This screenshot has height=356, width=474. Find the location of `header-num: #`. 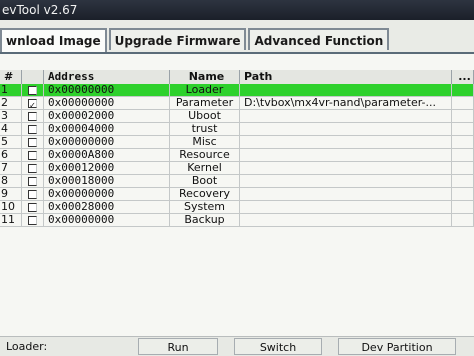

header-num: # is located at coordinates (11, 77).